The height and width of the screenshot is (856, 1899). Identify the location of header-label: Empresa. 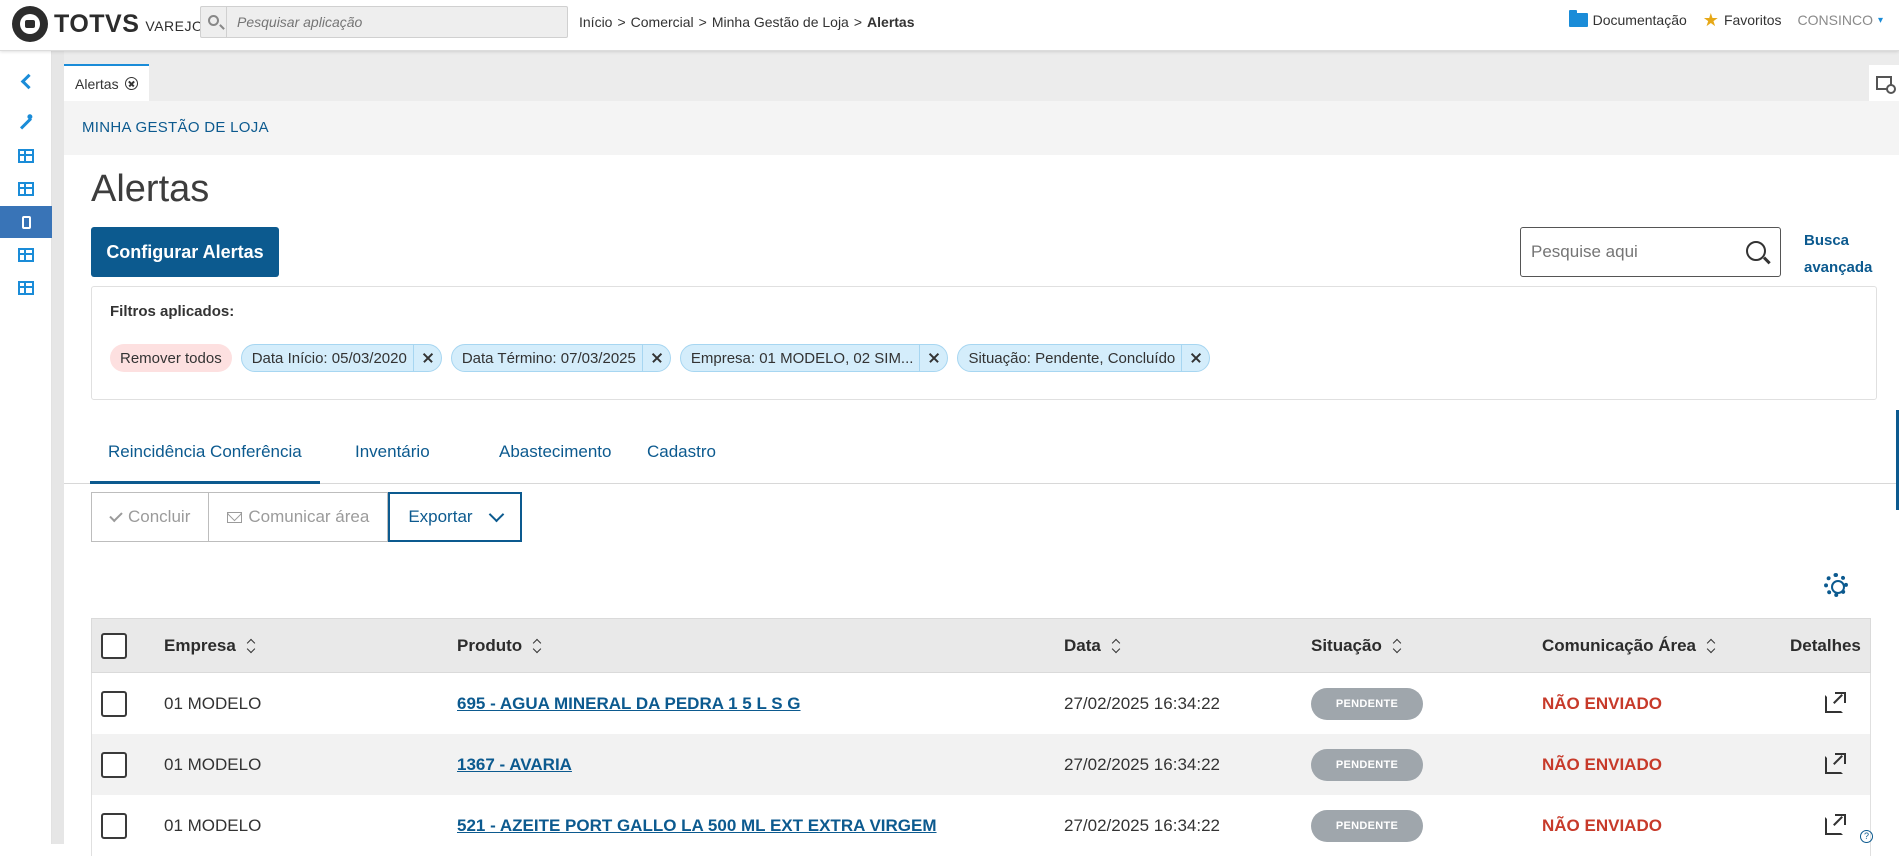
(200, 645).